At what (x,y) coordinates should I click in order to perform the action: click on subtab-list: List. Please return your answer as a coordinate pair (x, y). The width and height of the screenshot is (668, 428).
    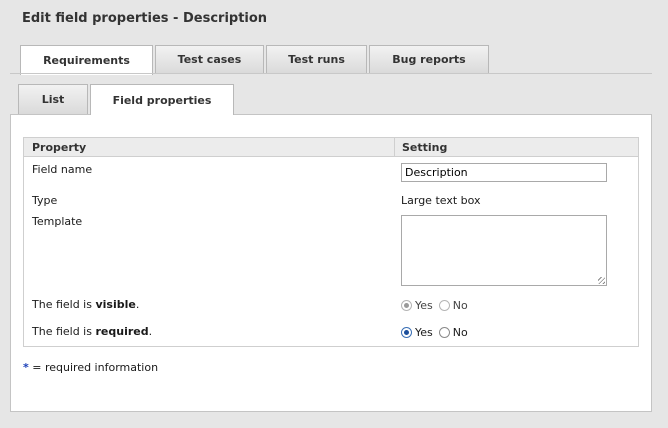
    Looking at the image, I should click on (53, 99).